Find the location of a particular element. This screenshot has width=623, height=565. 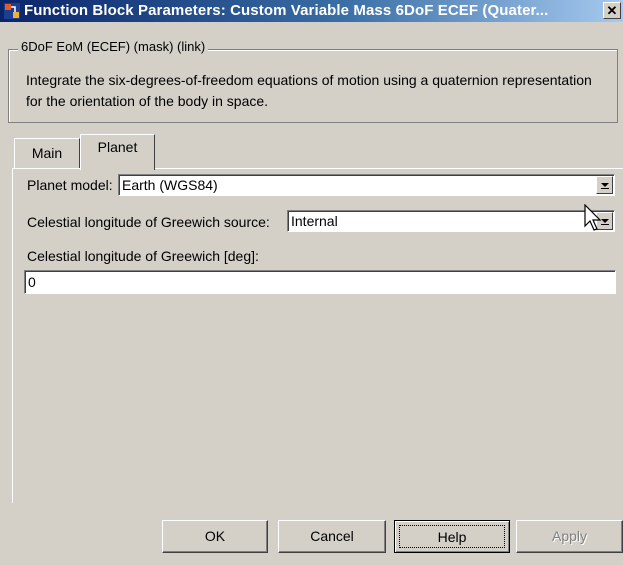

close-button: ✕ is located at coordinates (612, 10).